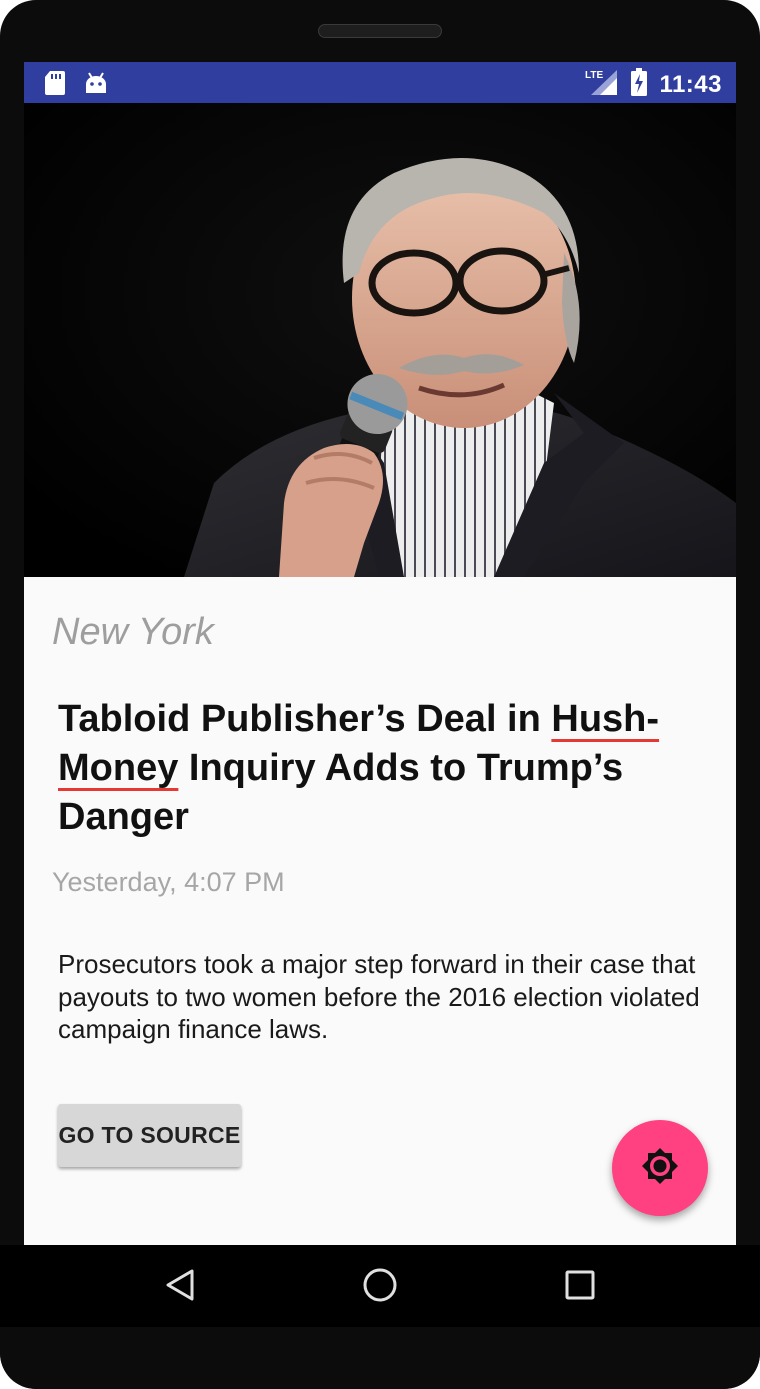 This screenshot has width=760, height=1389. Describe the element at coordinates (118, 768) in the screenshot. I see `headline-misspelled-word: Money` at that location.